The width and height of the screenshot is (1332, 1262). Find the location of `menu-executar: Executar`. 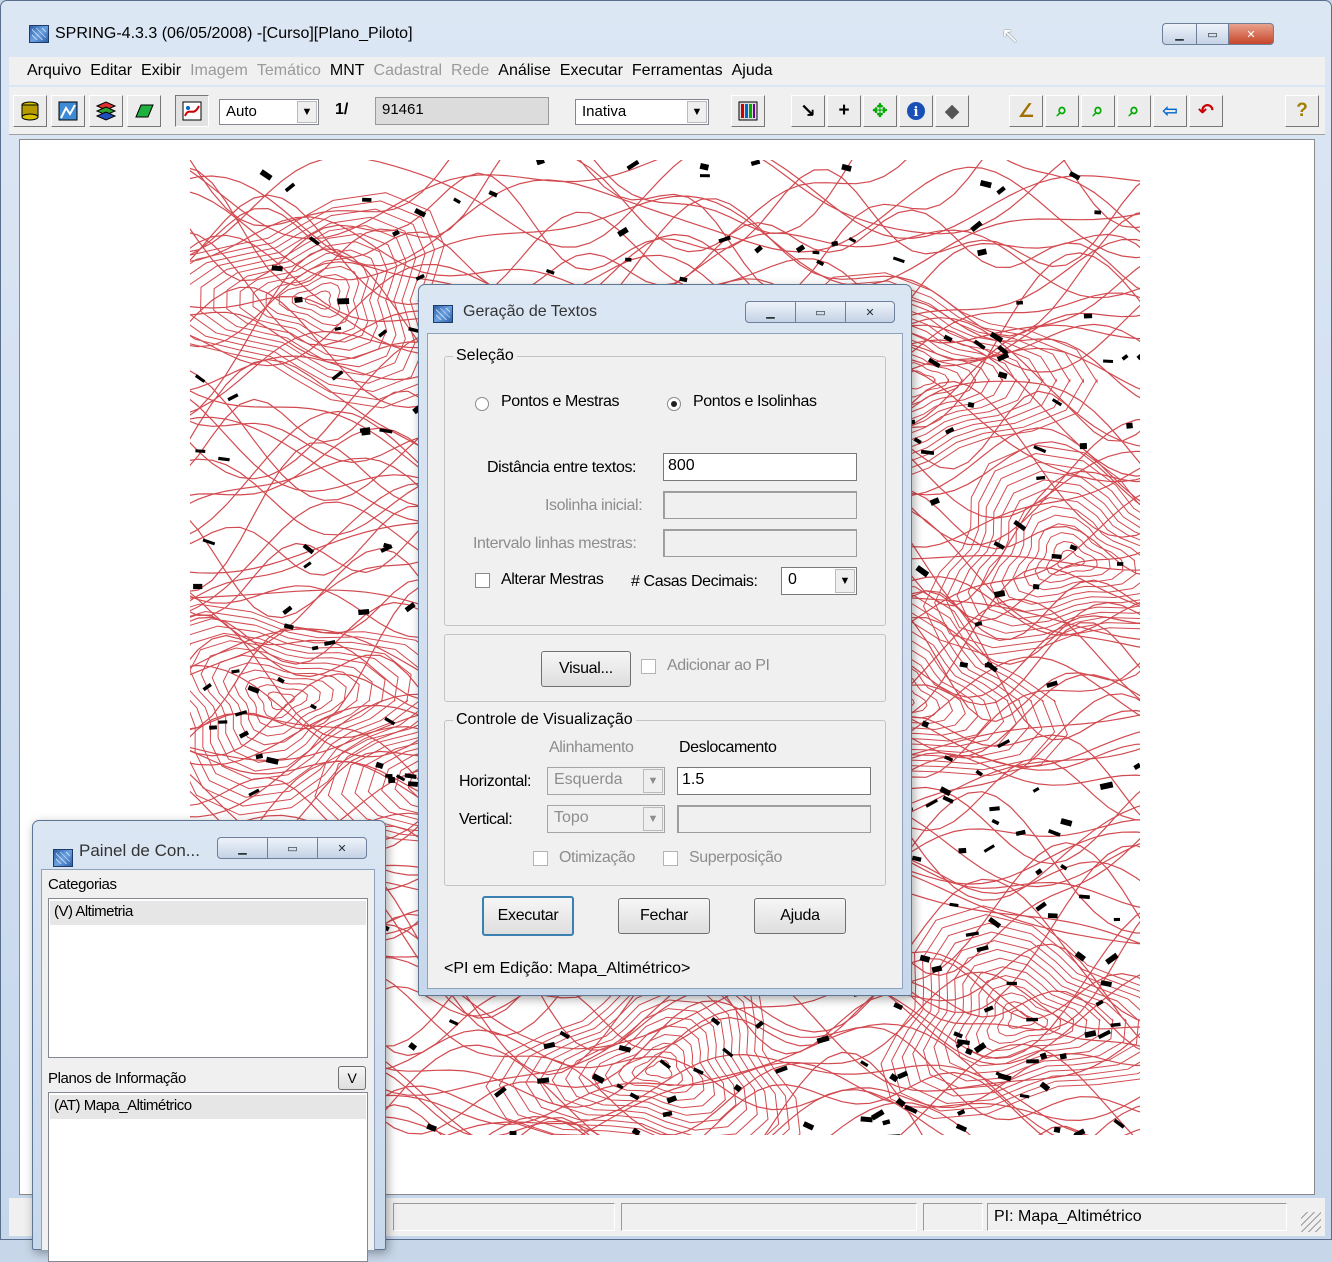

menu-executar: Executar is located at coordinates (591, 71).